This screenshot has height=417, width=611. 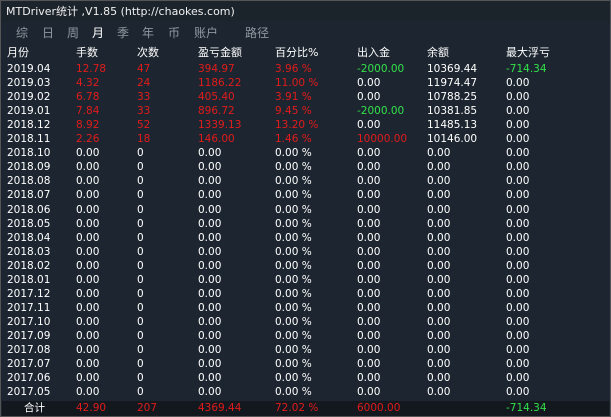 What do you see at coordinates (305, 266) in the screenshot?
I see `table-row: 2018.02 0.00 0 0.00 0.00 % 0.00 0.00 0.00` at bounding box center [305, 266].